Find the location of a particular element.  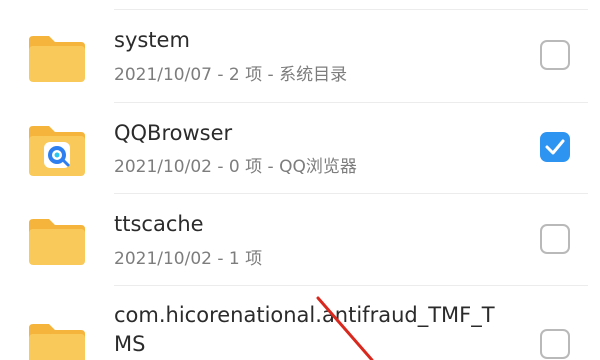

file-meta: 2021/10/02 - 0 项 - QQ浏览器 is located at coordinates (235, 167).